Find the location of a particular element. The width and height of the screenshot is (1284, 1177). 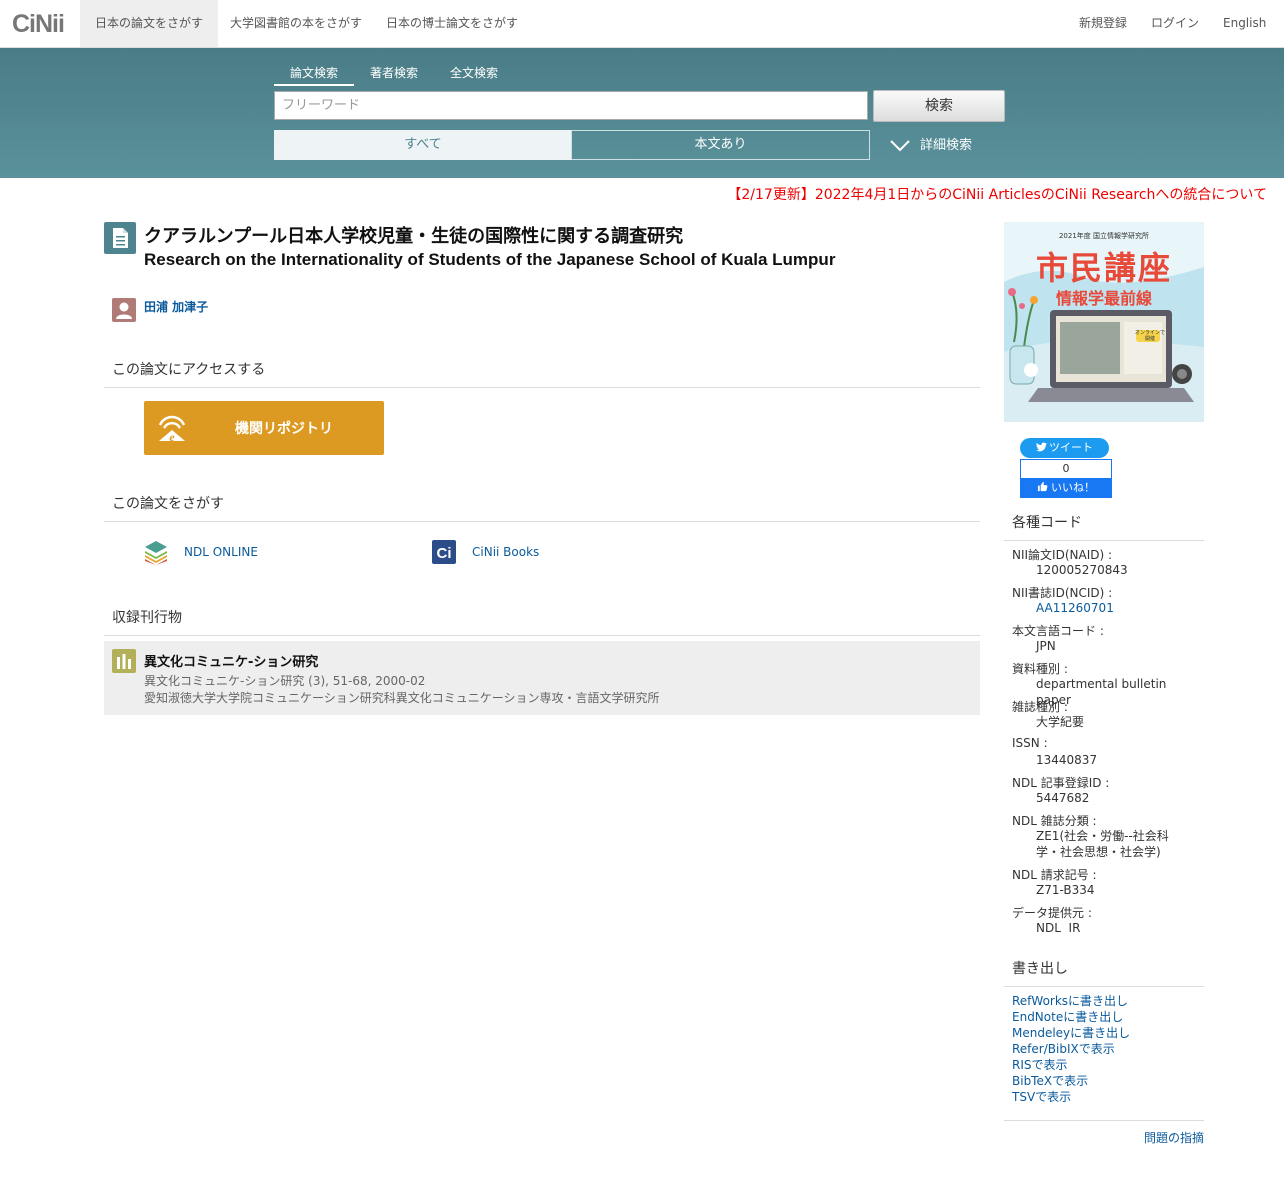

journal-chart-icon is located at coordinates (124, 661).